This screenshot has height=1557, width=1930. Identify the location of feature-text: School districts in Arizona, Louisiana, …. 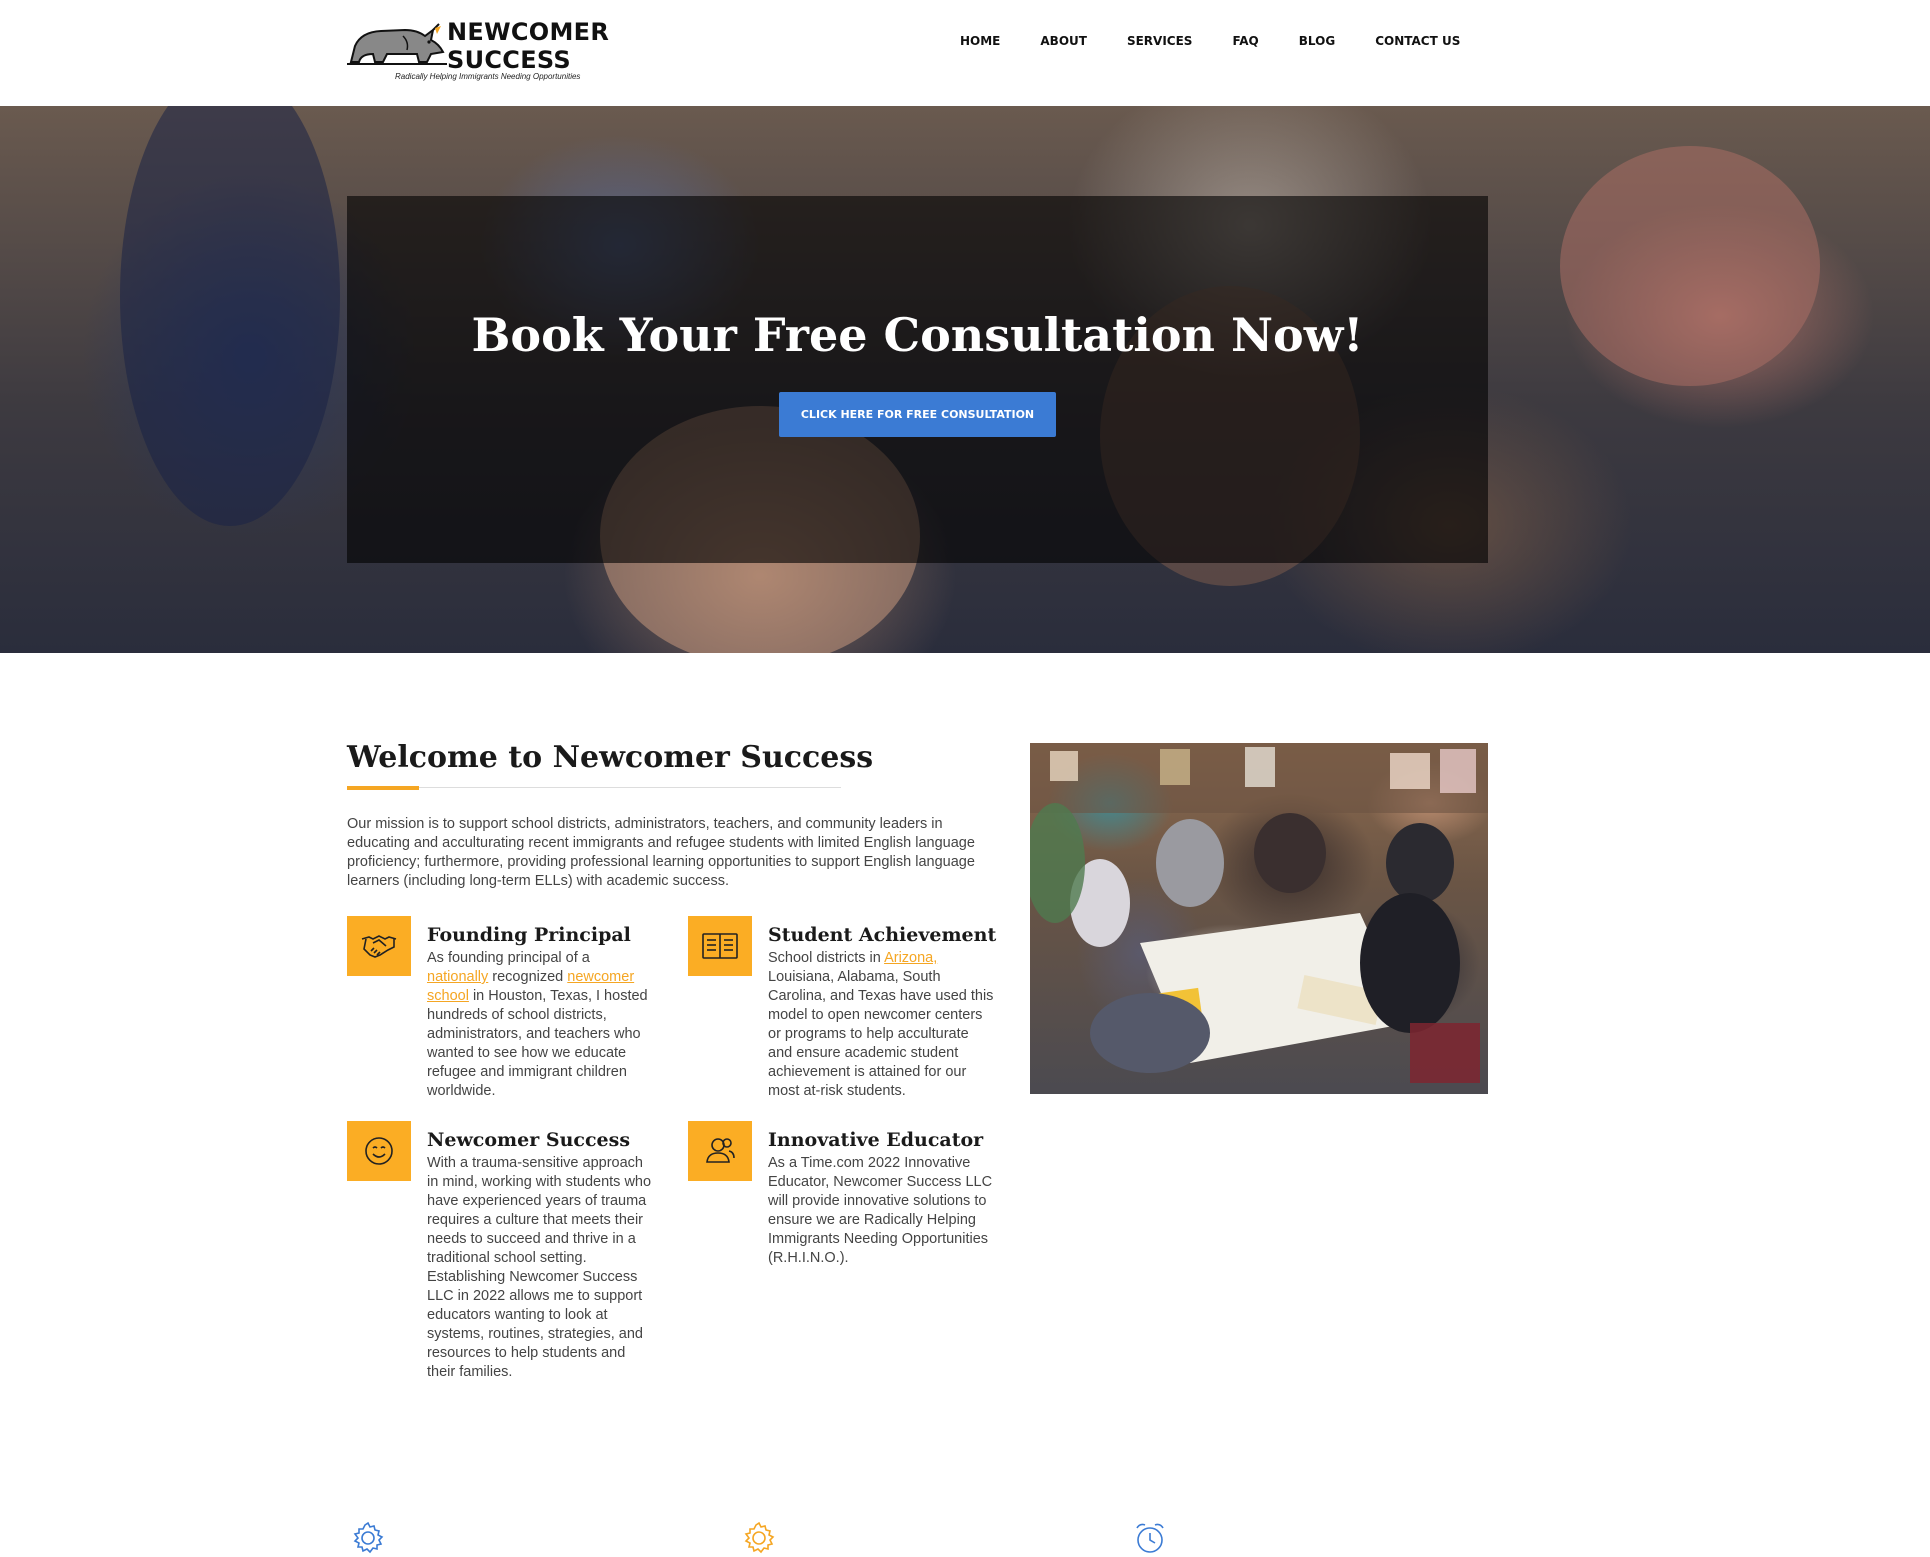
(882, 1025).